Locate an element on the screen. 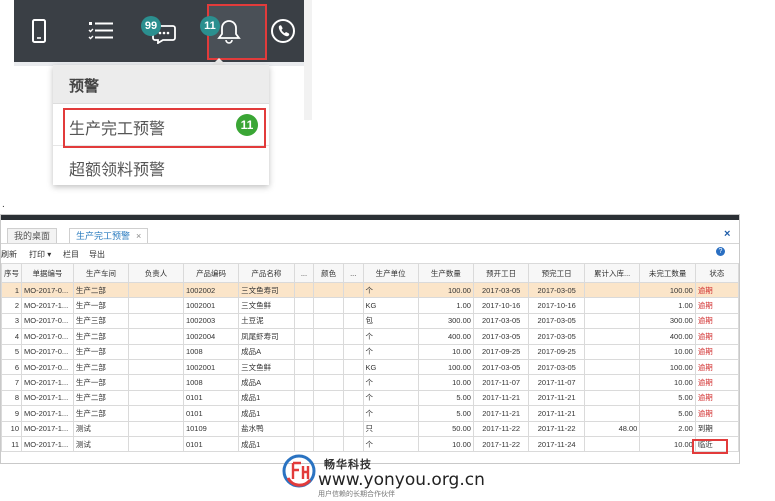 This screenshot has width=775, height=501. list-icon is located at coordinates (101, 31).